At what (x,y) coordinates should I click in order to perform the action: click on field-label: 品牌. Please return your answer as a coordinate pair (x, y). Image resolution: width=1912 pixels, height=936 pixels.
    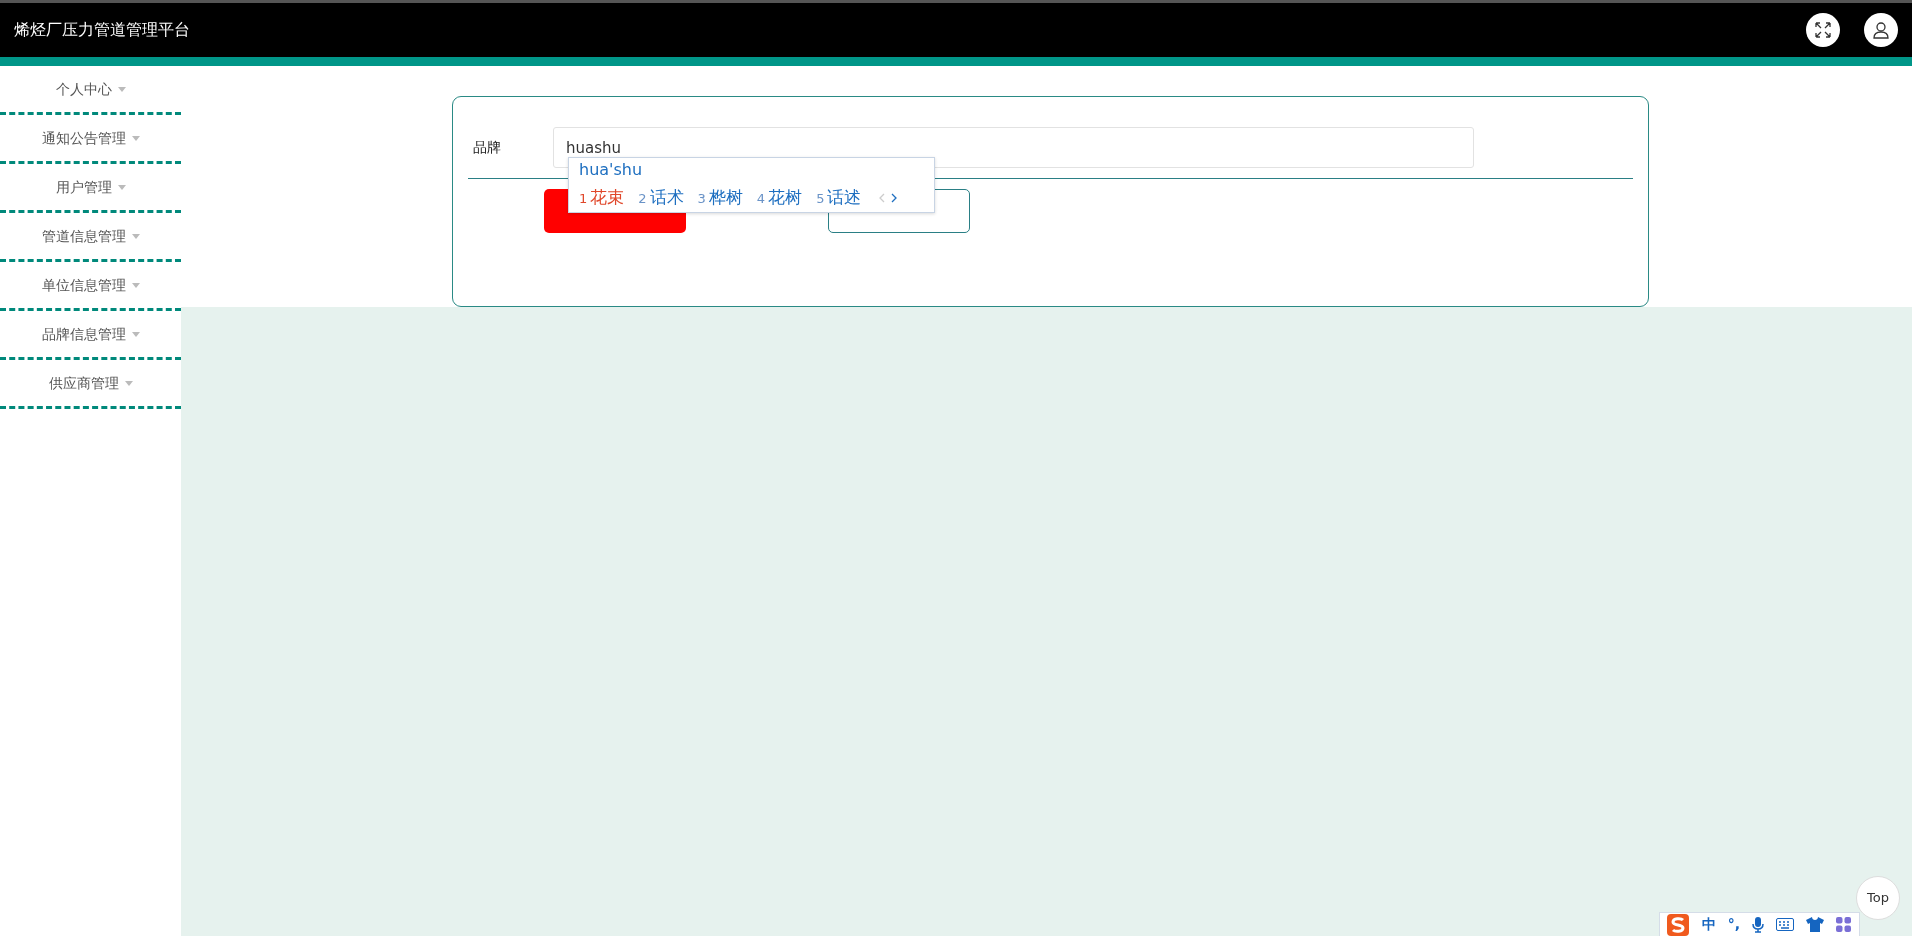
    Looking at the image, I should click on (487, 147).